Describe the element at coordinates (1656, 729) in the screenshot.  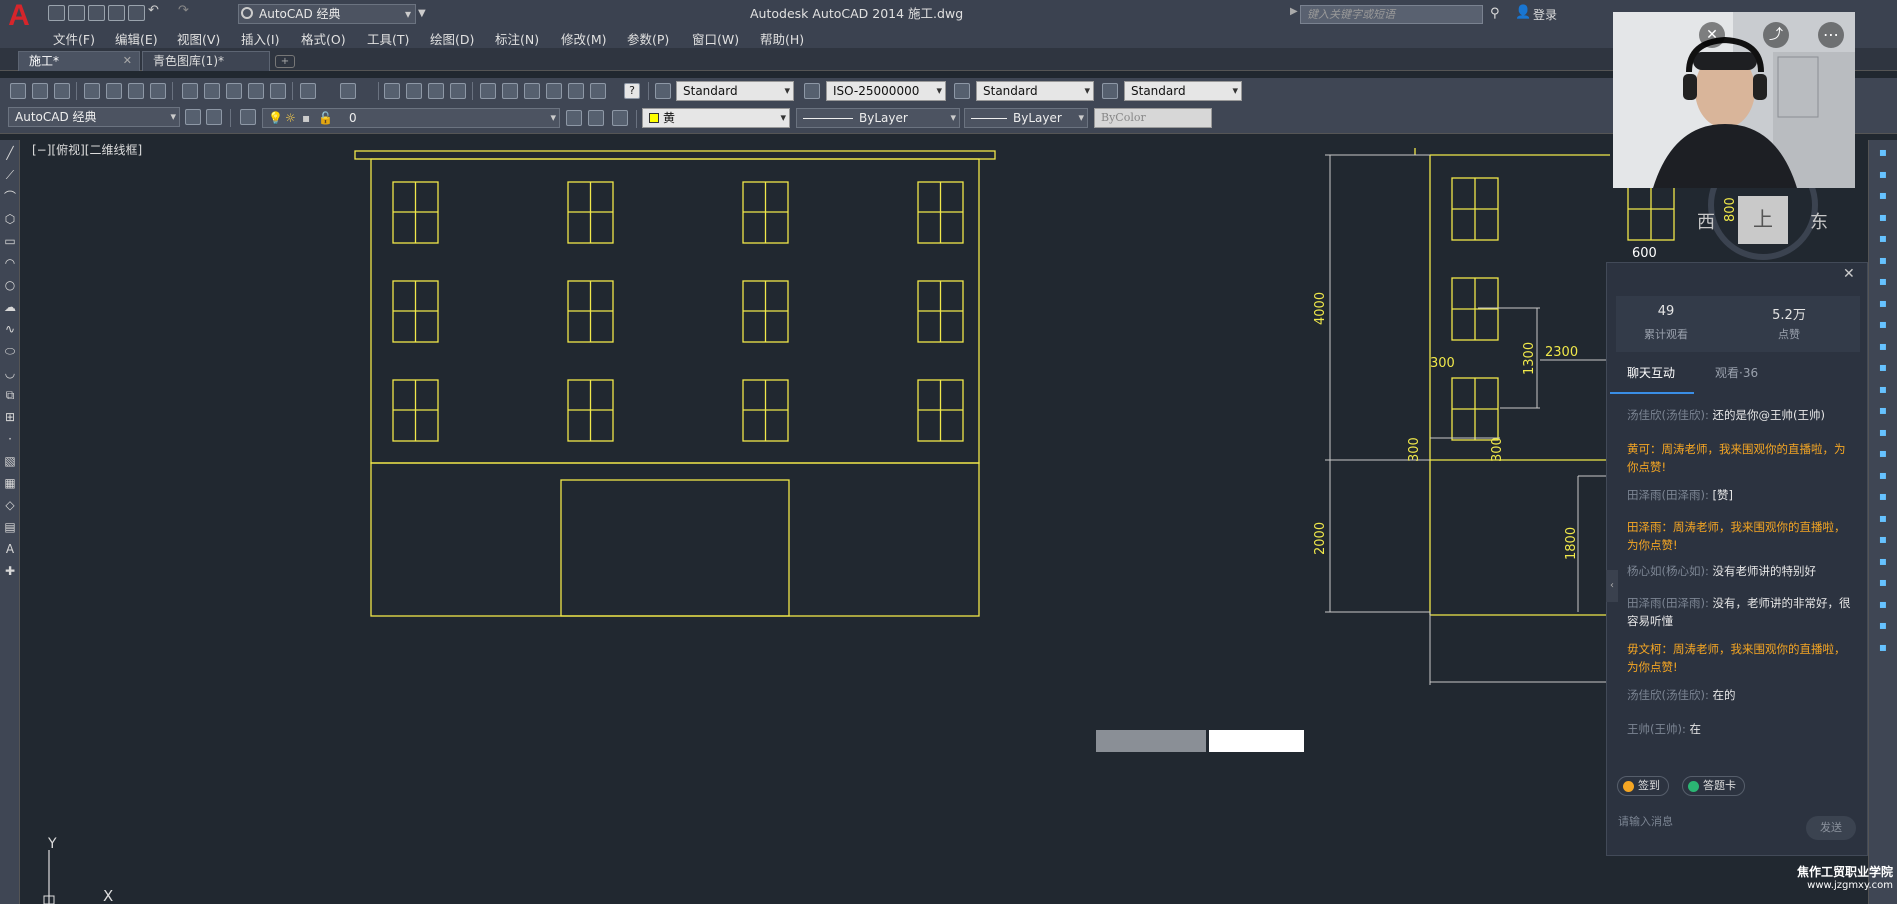
I see `chat-nickname: 王帅(王帅):` at that location.